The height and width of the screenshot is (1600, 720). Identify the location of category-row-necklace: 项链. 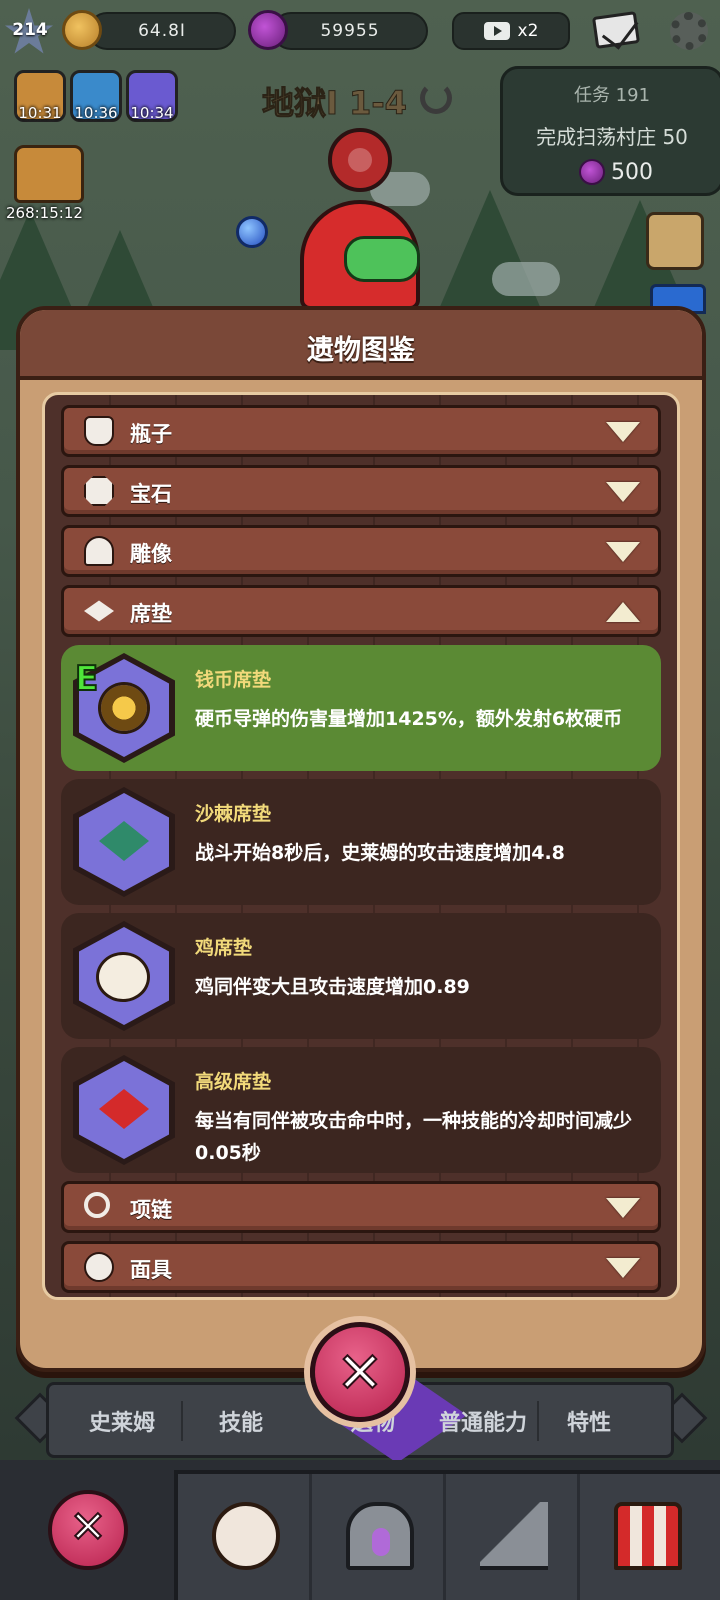
(361, 1207).